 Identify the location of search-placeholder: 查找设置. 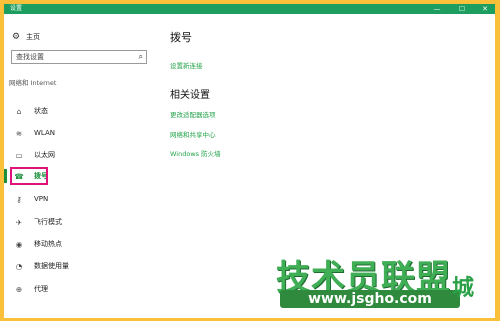
(30, 57).